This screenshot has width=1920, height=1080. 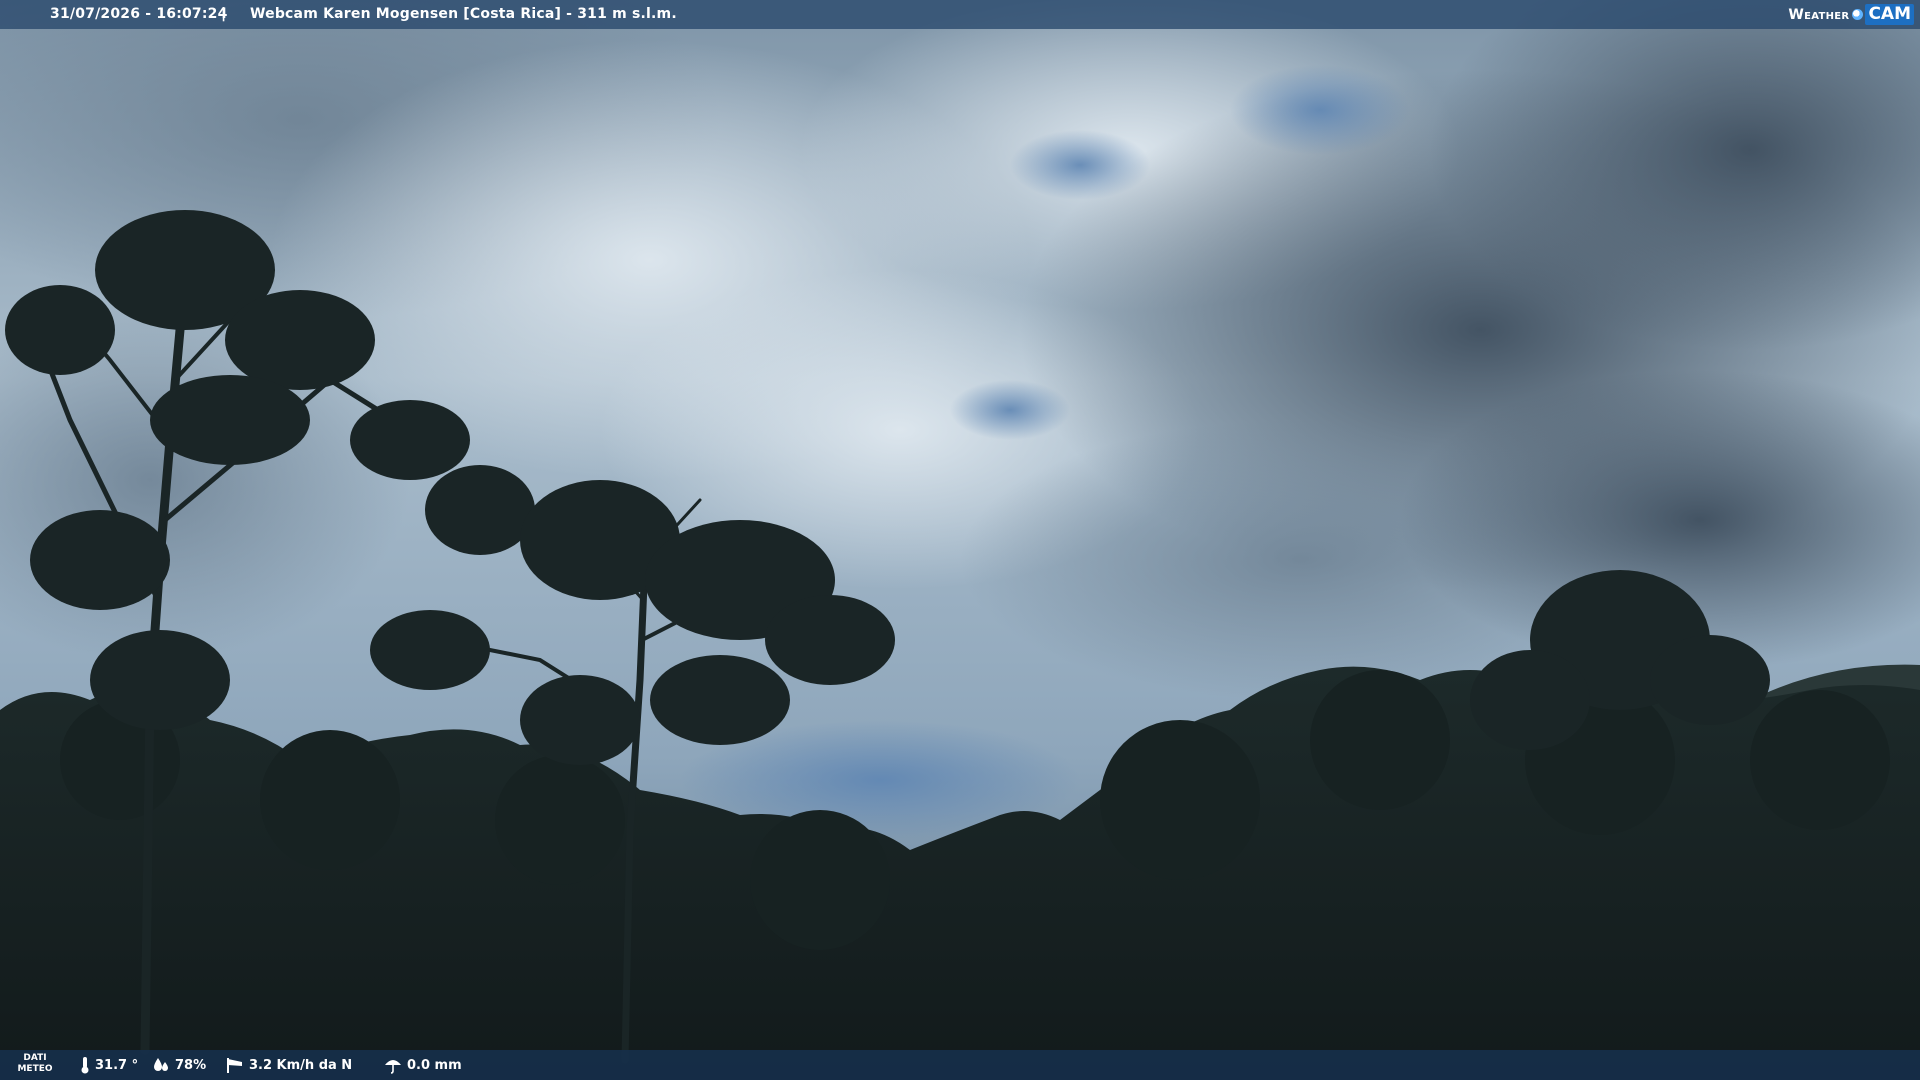 What do you see at coordinates (234, 1065) in the screenshot?
I see `windsock-icon` at bounding box center [234, 1065].